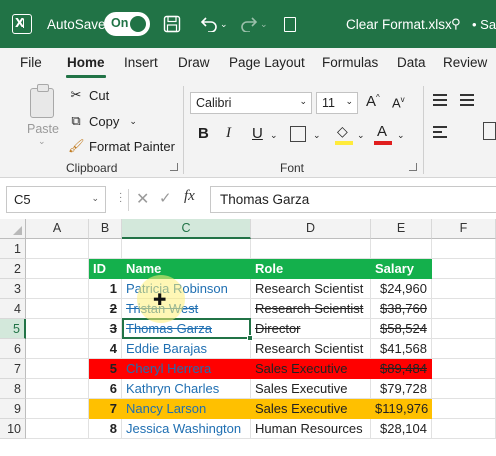 The image size is (496, 456). I want to click on cell-salary: $79,728, so click(401, 389).